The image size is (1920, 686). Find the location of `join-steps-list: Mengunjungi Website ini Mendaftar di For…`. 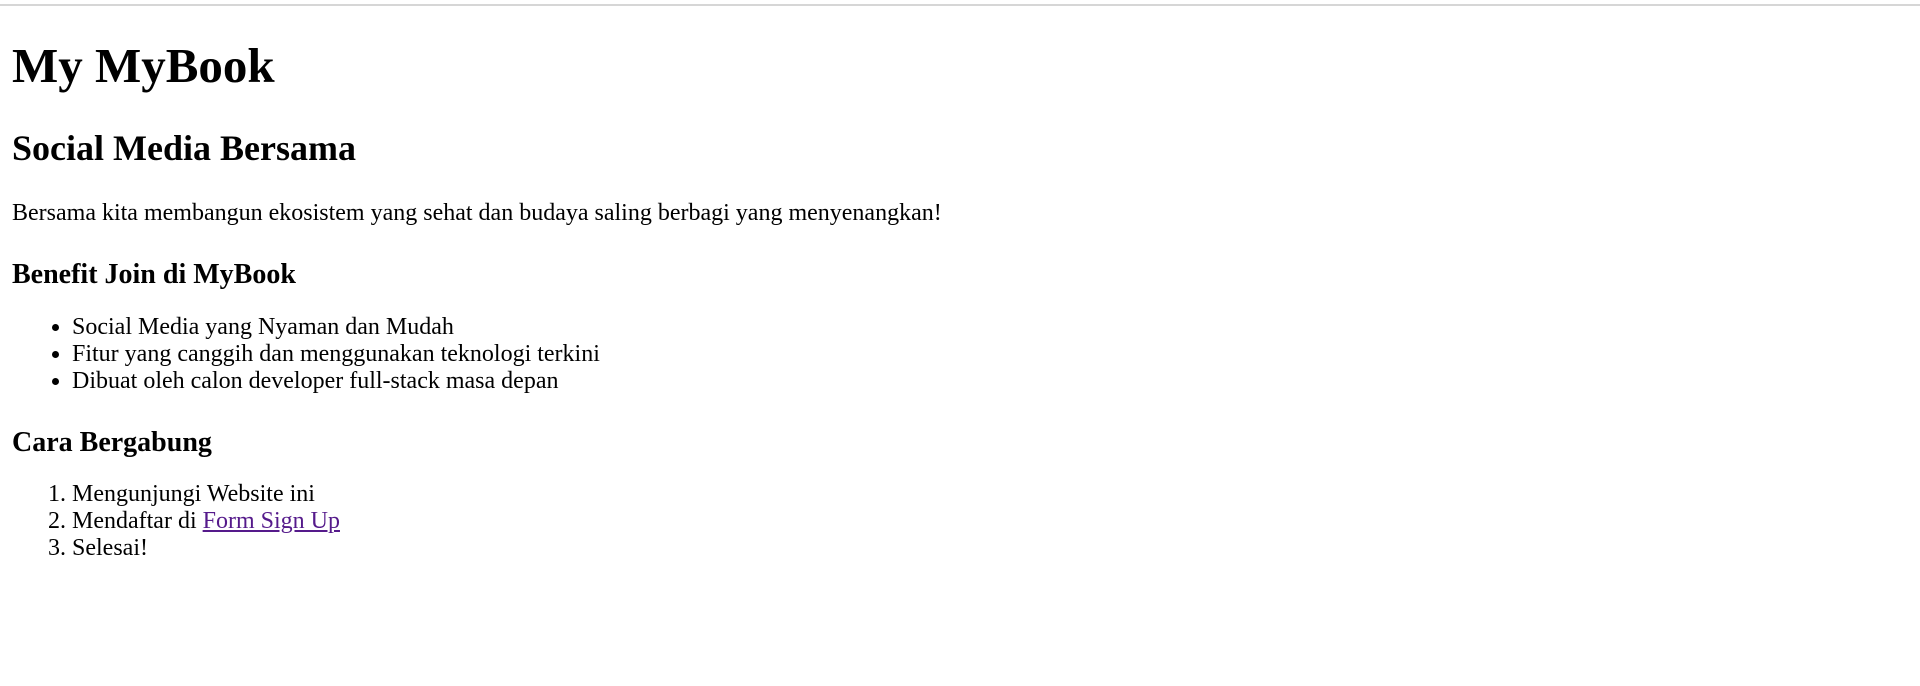

join-steps-list: Mengunjungi Website ini Mendaftar di For… is located at coordinates (952, 521).